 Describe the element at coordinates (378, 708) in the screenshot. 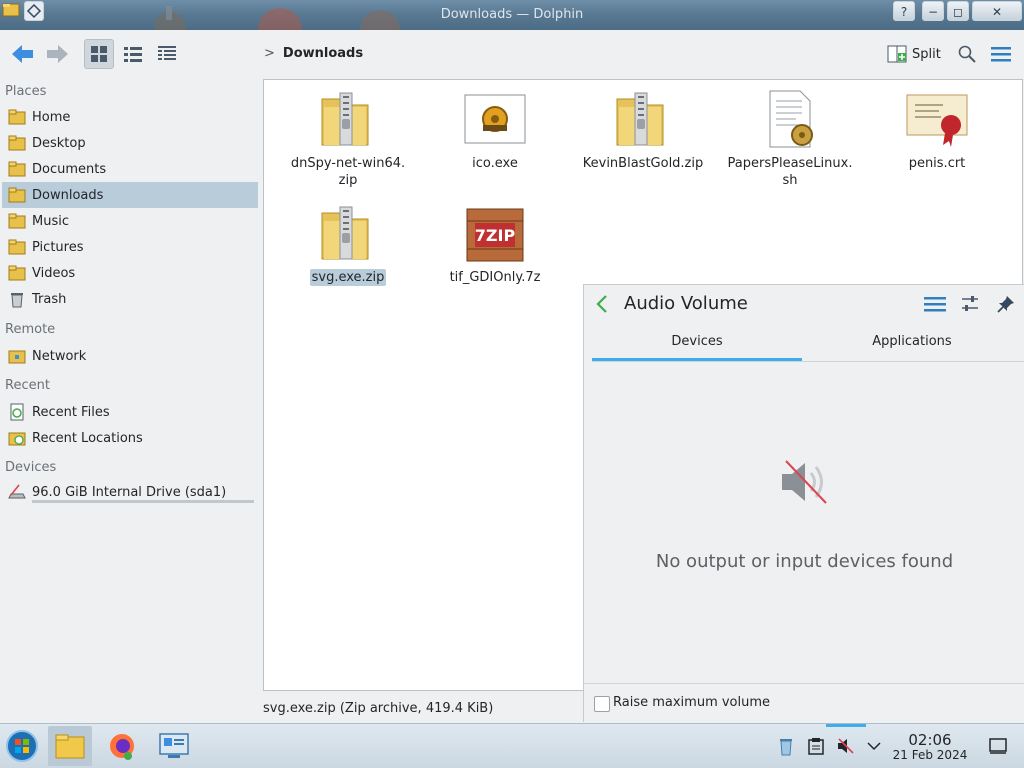

I see `status-bar-text: svg.exe.zip (Zip archive, 419.4 KiB)` at that location.